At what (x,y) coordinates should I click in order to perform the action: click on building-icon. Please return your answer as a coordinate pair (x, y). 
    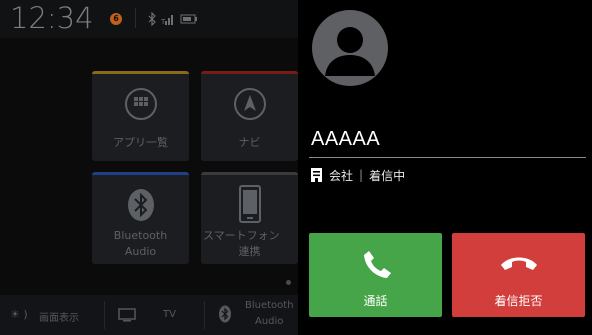
    Looking at the image, I should click on (316, 175).